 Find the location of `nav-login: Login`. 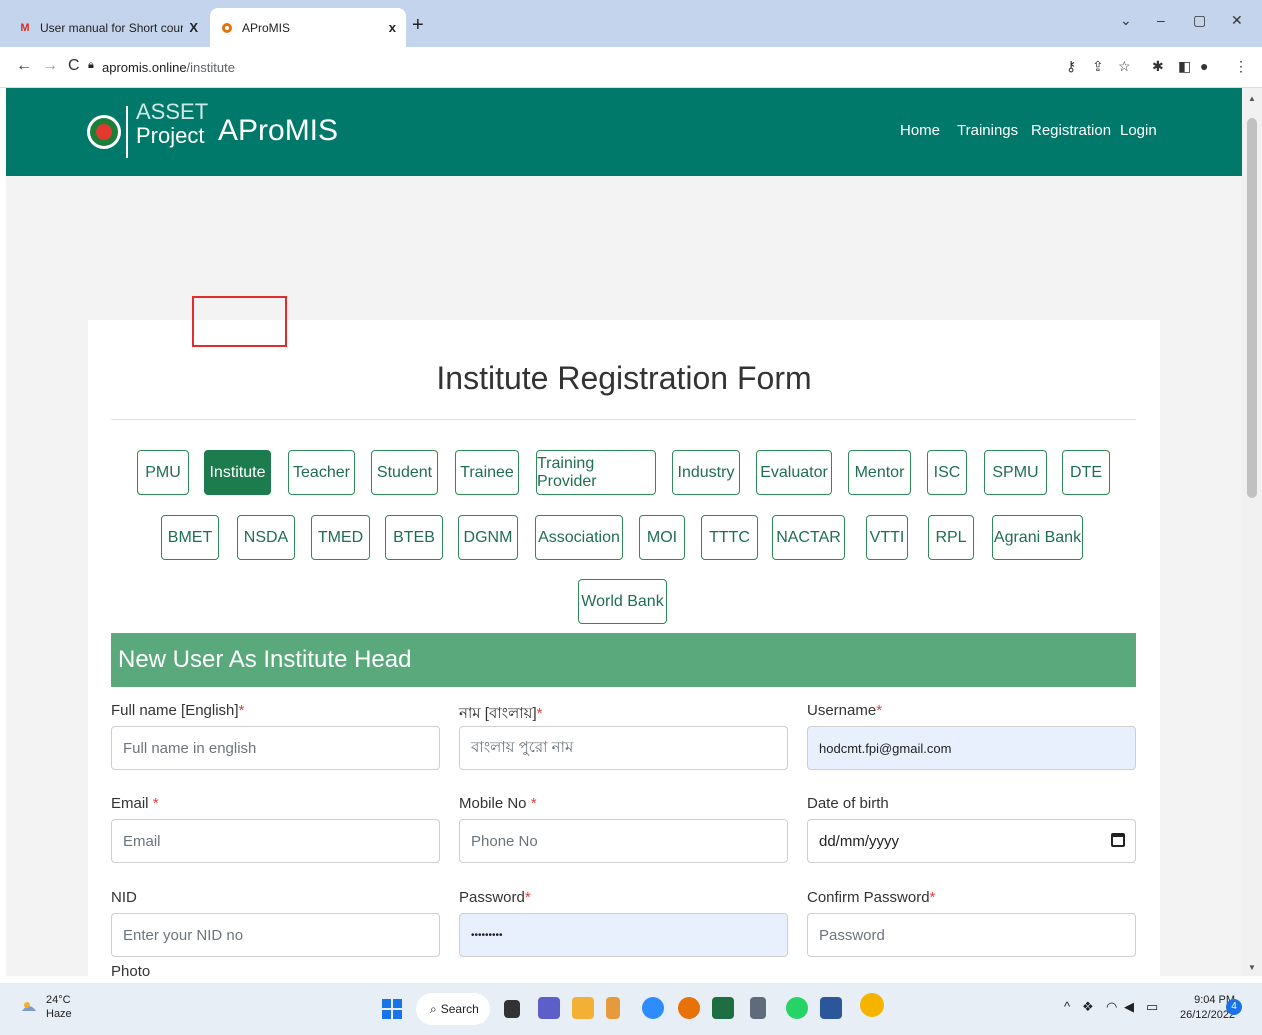

nav-login: Login is located at coordinates (1138, 130).